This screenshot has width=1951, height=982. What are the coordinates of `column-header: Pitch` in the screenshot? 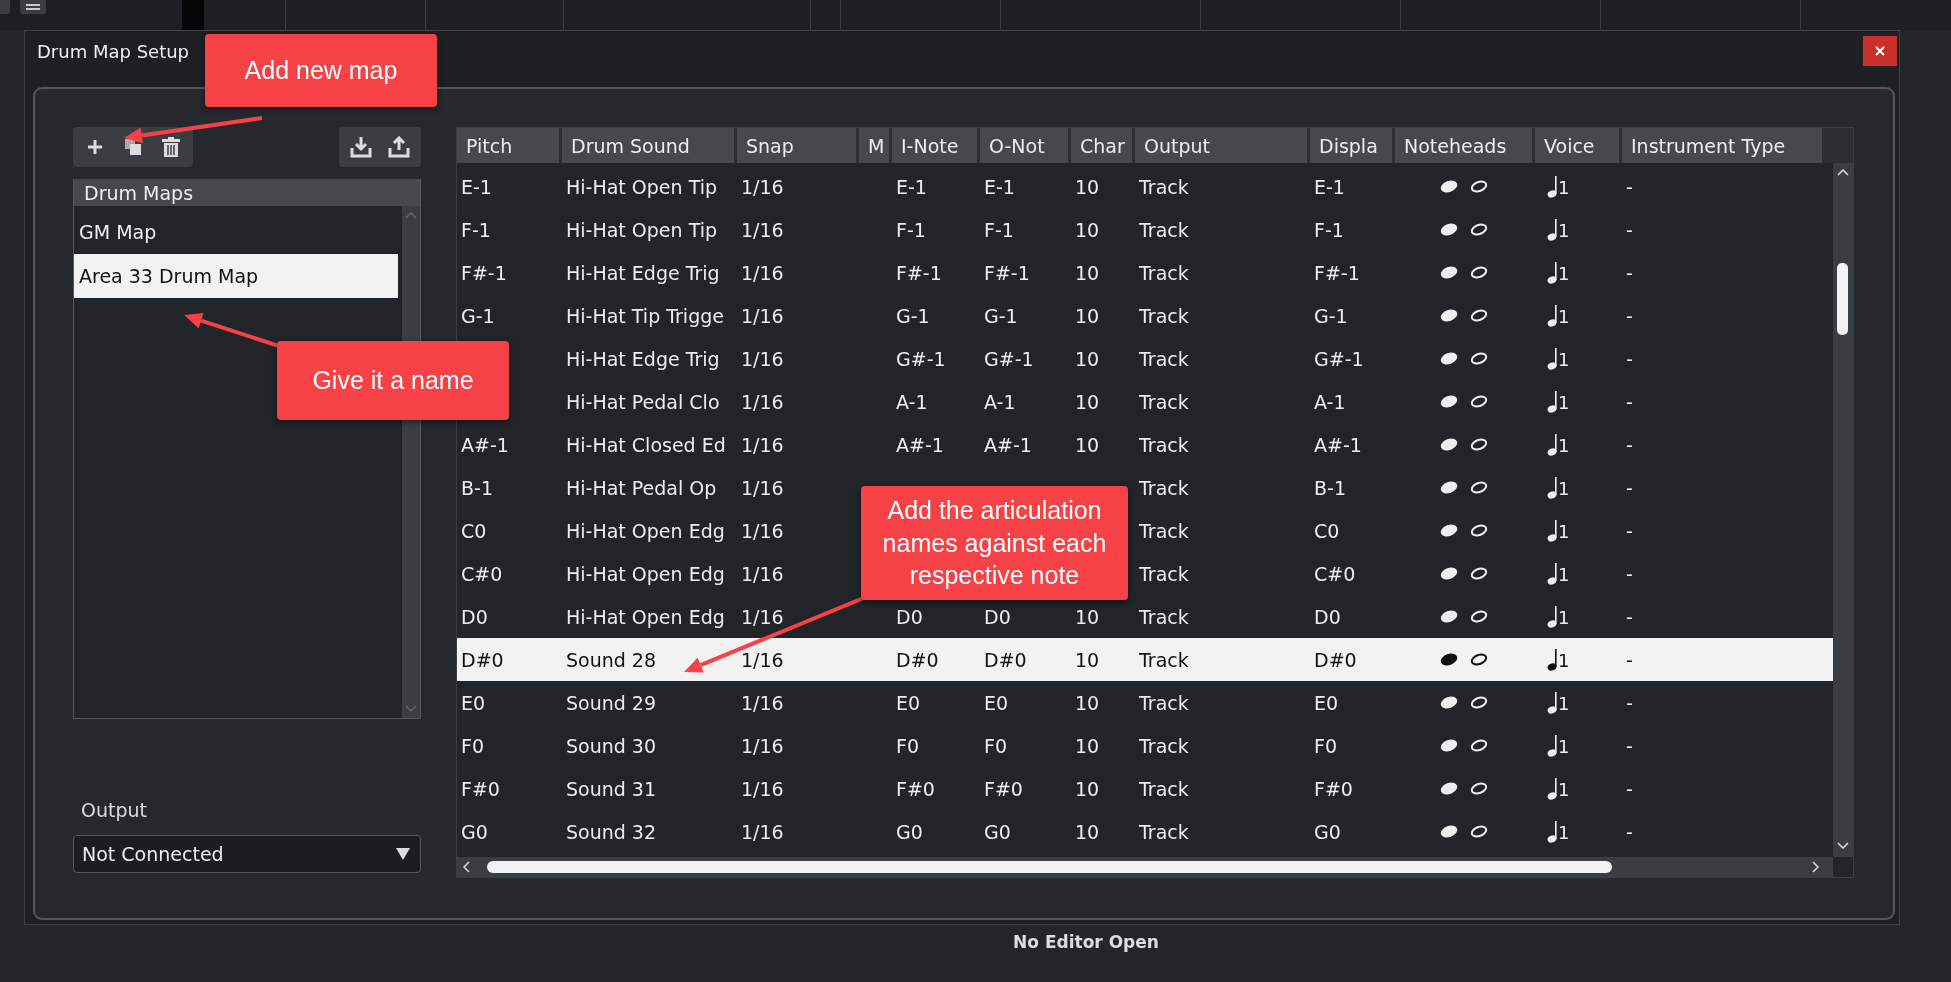 It's located at (508, 145).